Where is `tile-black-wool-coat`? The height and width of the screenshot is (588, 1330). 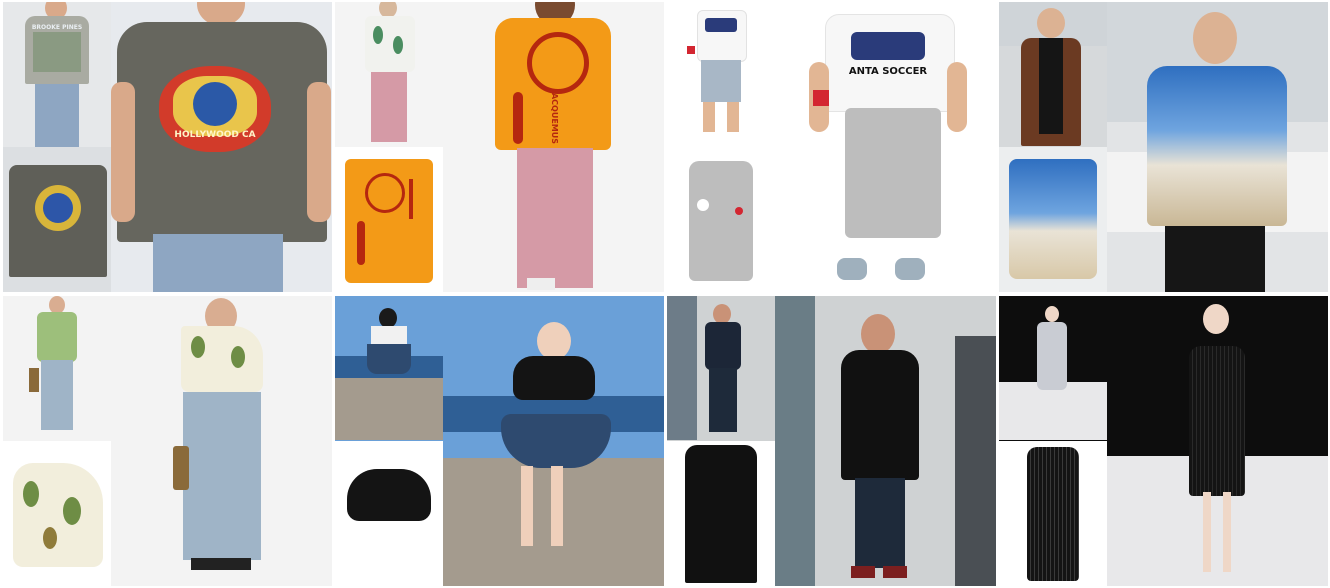
tile-black-wool-coat is located at coordinates (831, 441).